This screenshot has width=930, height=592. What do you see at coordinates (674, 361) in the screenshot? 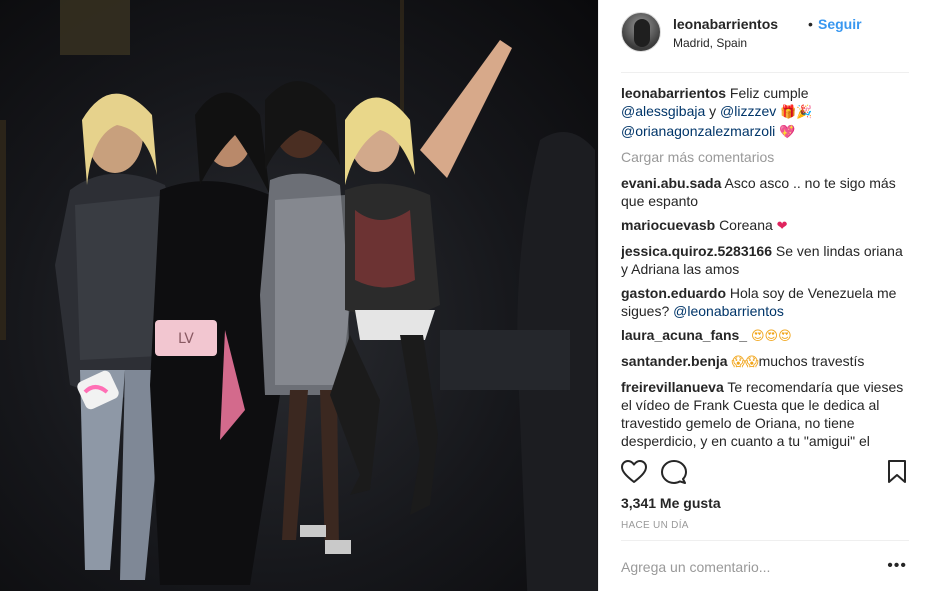
I see `comment-username: santander.benja` at bounding box center [674, 361].